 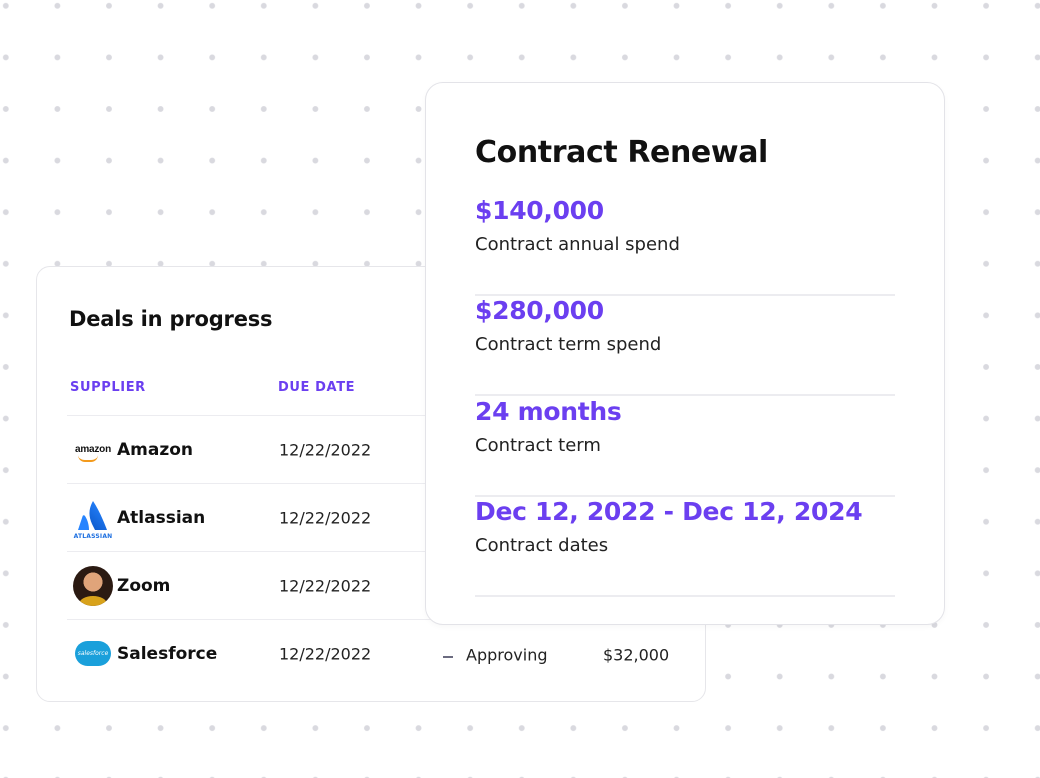 I want to click on amazon-logo-icon: amazon, so click(x=93, y=450).